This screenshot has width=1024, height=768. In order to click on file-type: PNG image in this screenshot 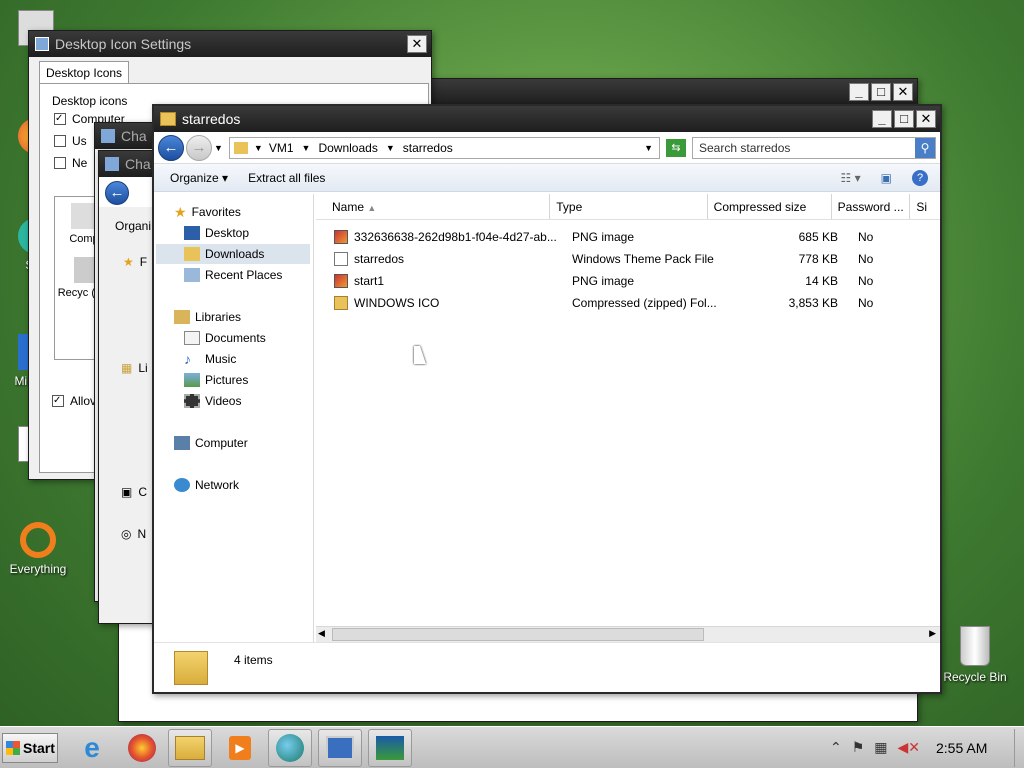, I will do `click(603, 237)`.